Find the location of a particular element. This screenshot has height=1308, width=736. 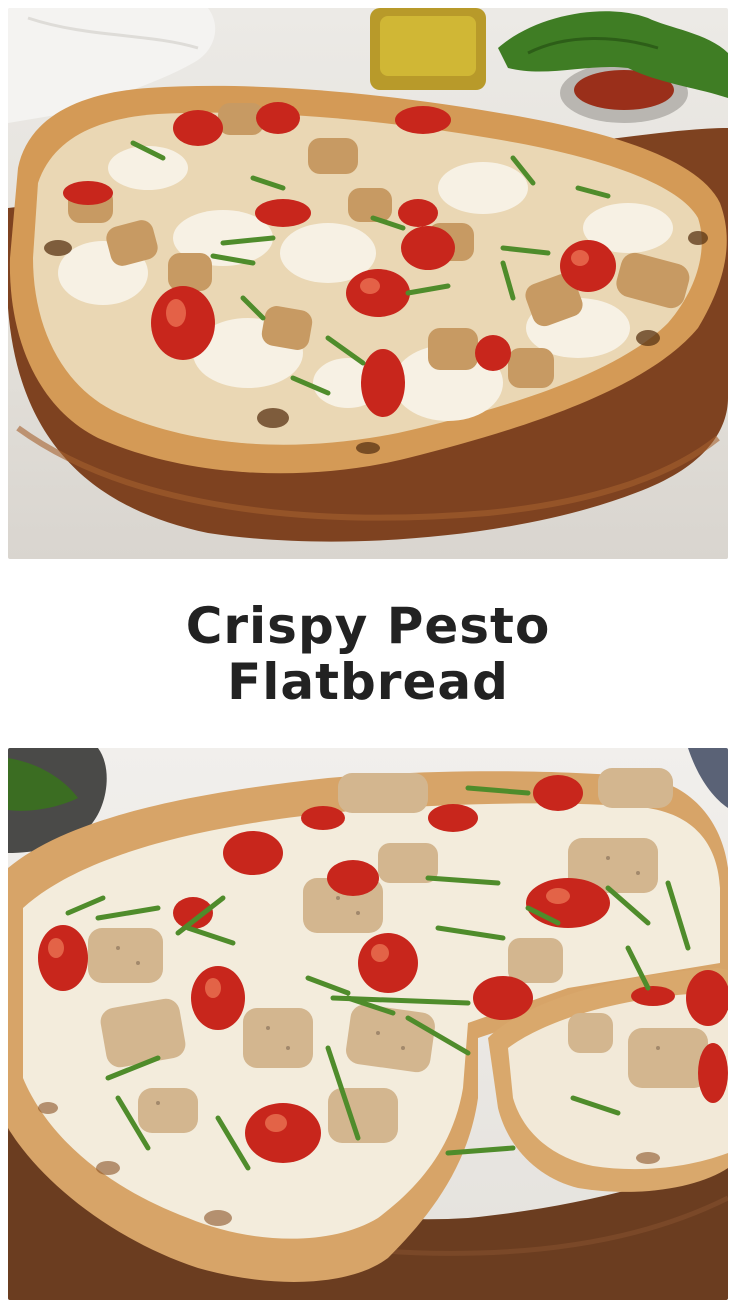

recipe-title: Crispy Pesto Flatbread is located at coordinates (368, 653).